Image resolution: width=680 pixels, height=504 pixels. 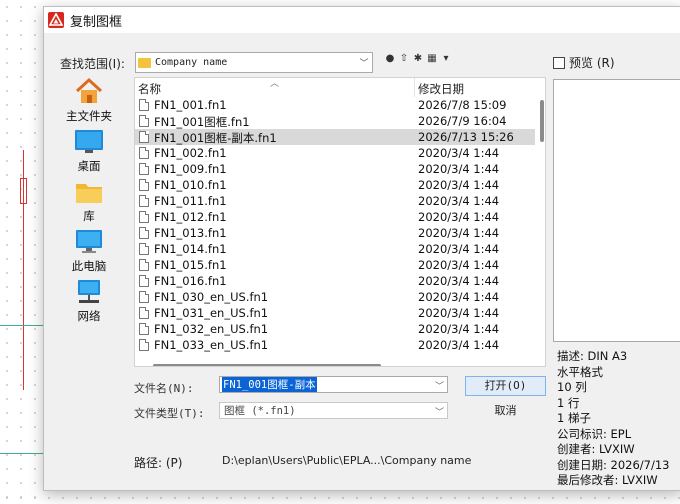 I want to click on vertical-scrollbar, so click(x=542, y=121).